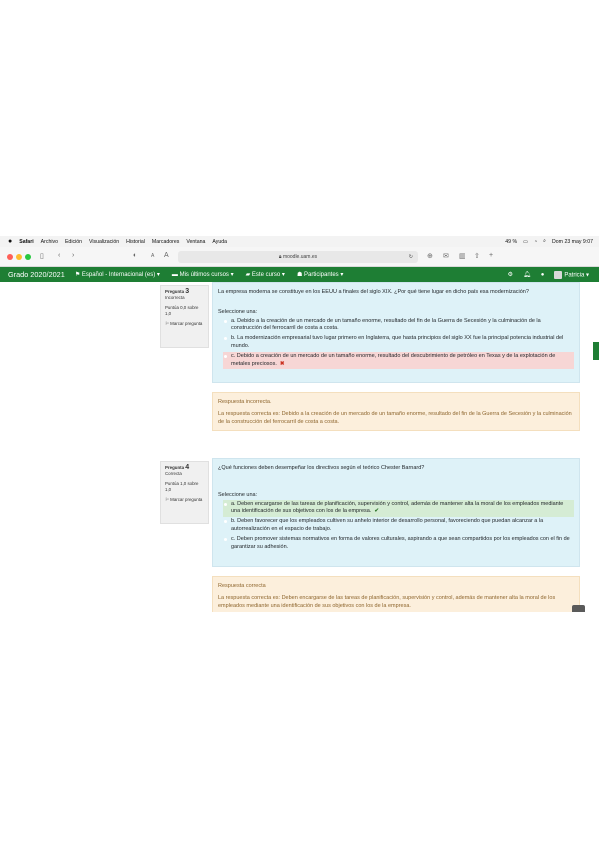 This screenshot has height=848, width=599. Describe the element at coordinates (527, 274) in the screenshot. I see `notifications-icon: 🔔︎` at that location.